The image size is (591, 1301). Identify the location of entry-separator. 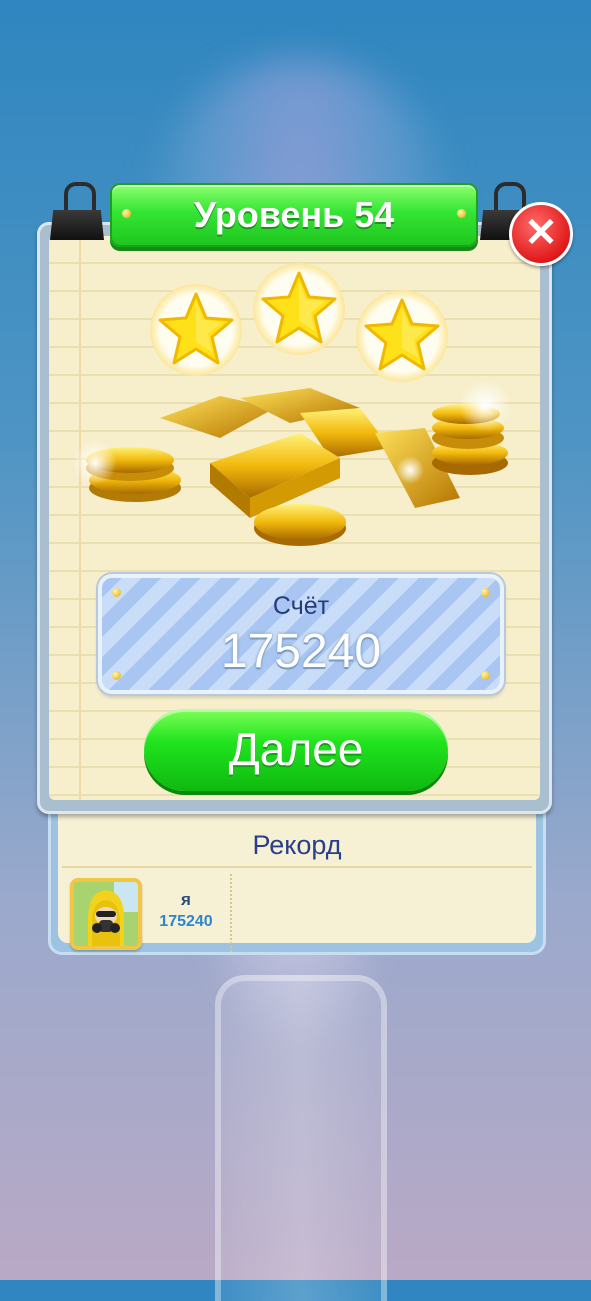
(231, 913).